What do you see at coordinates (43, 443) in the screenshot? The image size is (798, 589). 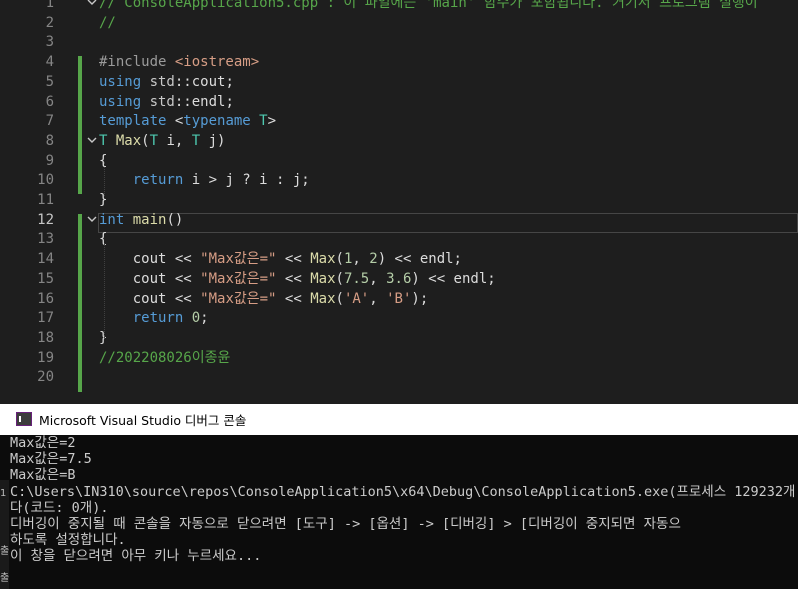 I see `console-output-line: Max값은=2` at bounding box center [43, 443].